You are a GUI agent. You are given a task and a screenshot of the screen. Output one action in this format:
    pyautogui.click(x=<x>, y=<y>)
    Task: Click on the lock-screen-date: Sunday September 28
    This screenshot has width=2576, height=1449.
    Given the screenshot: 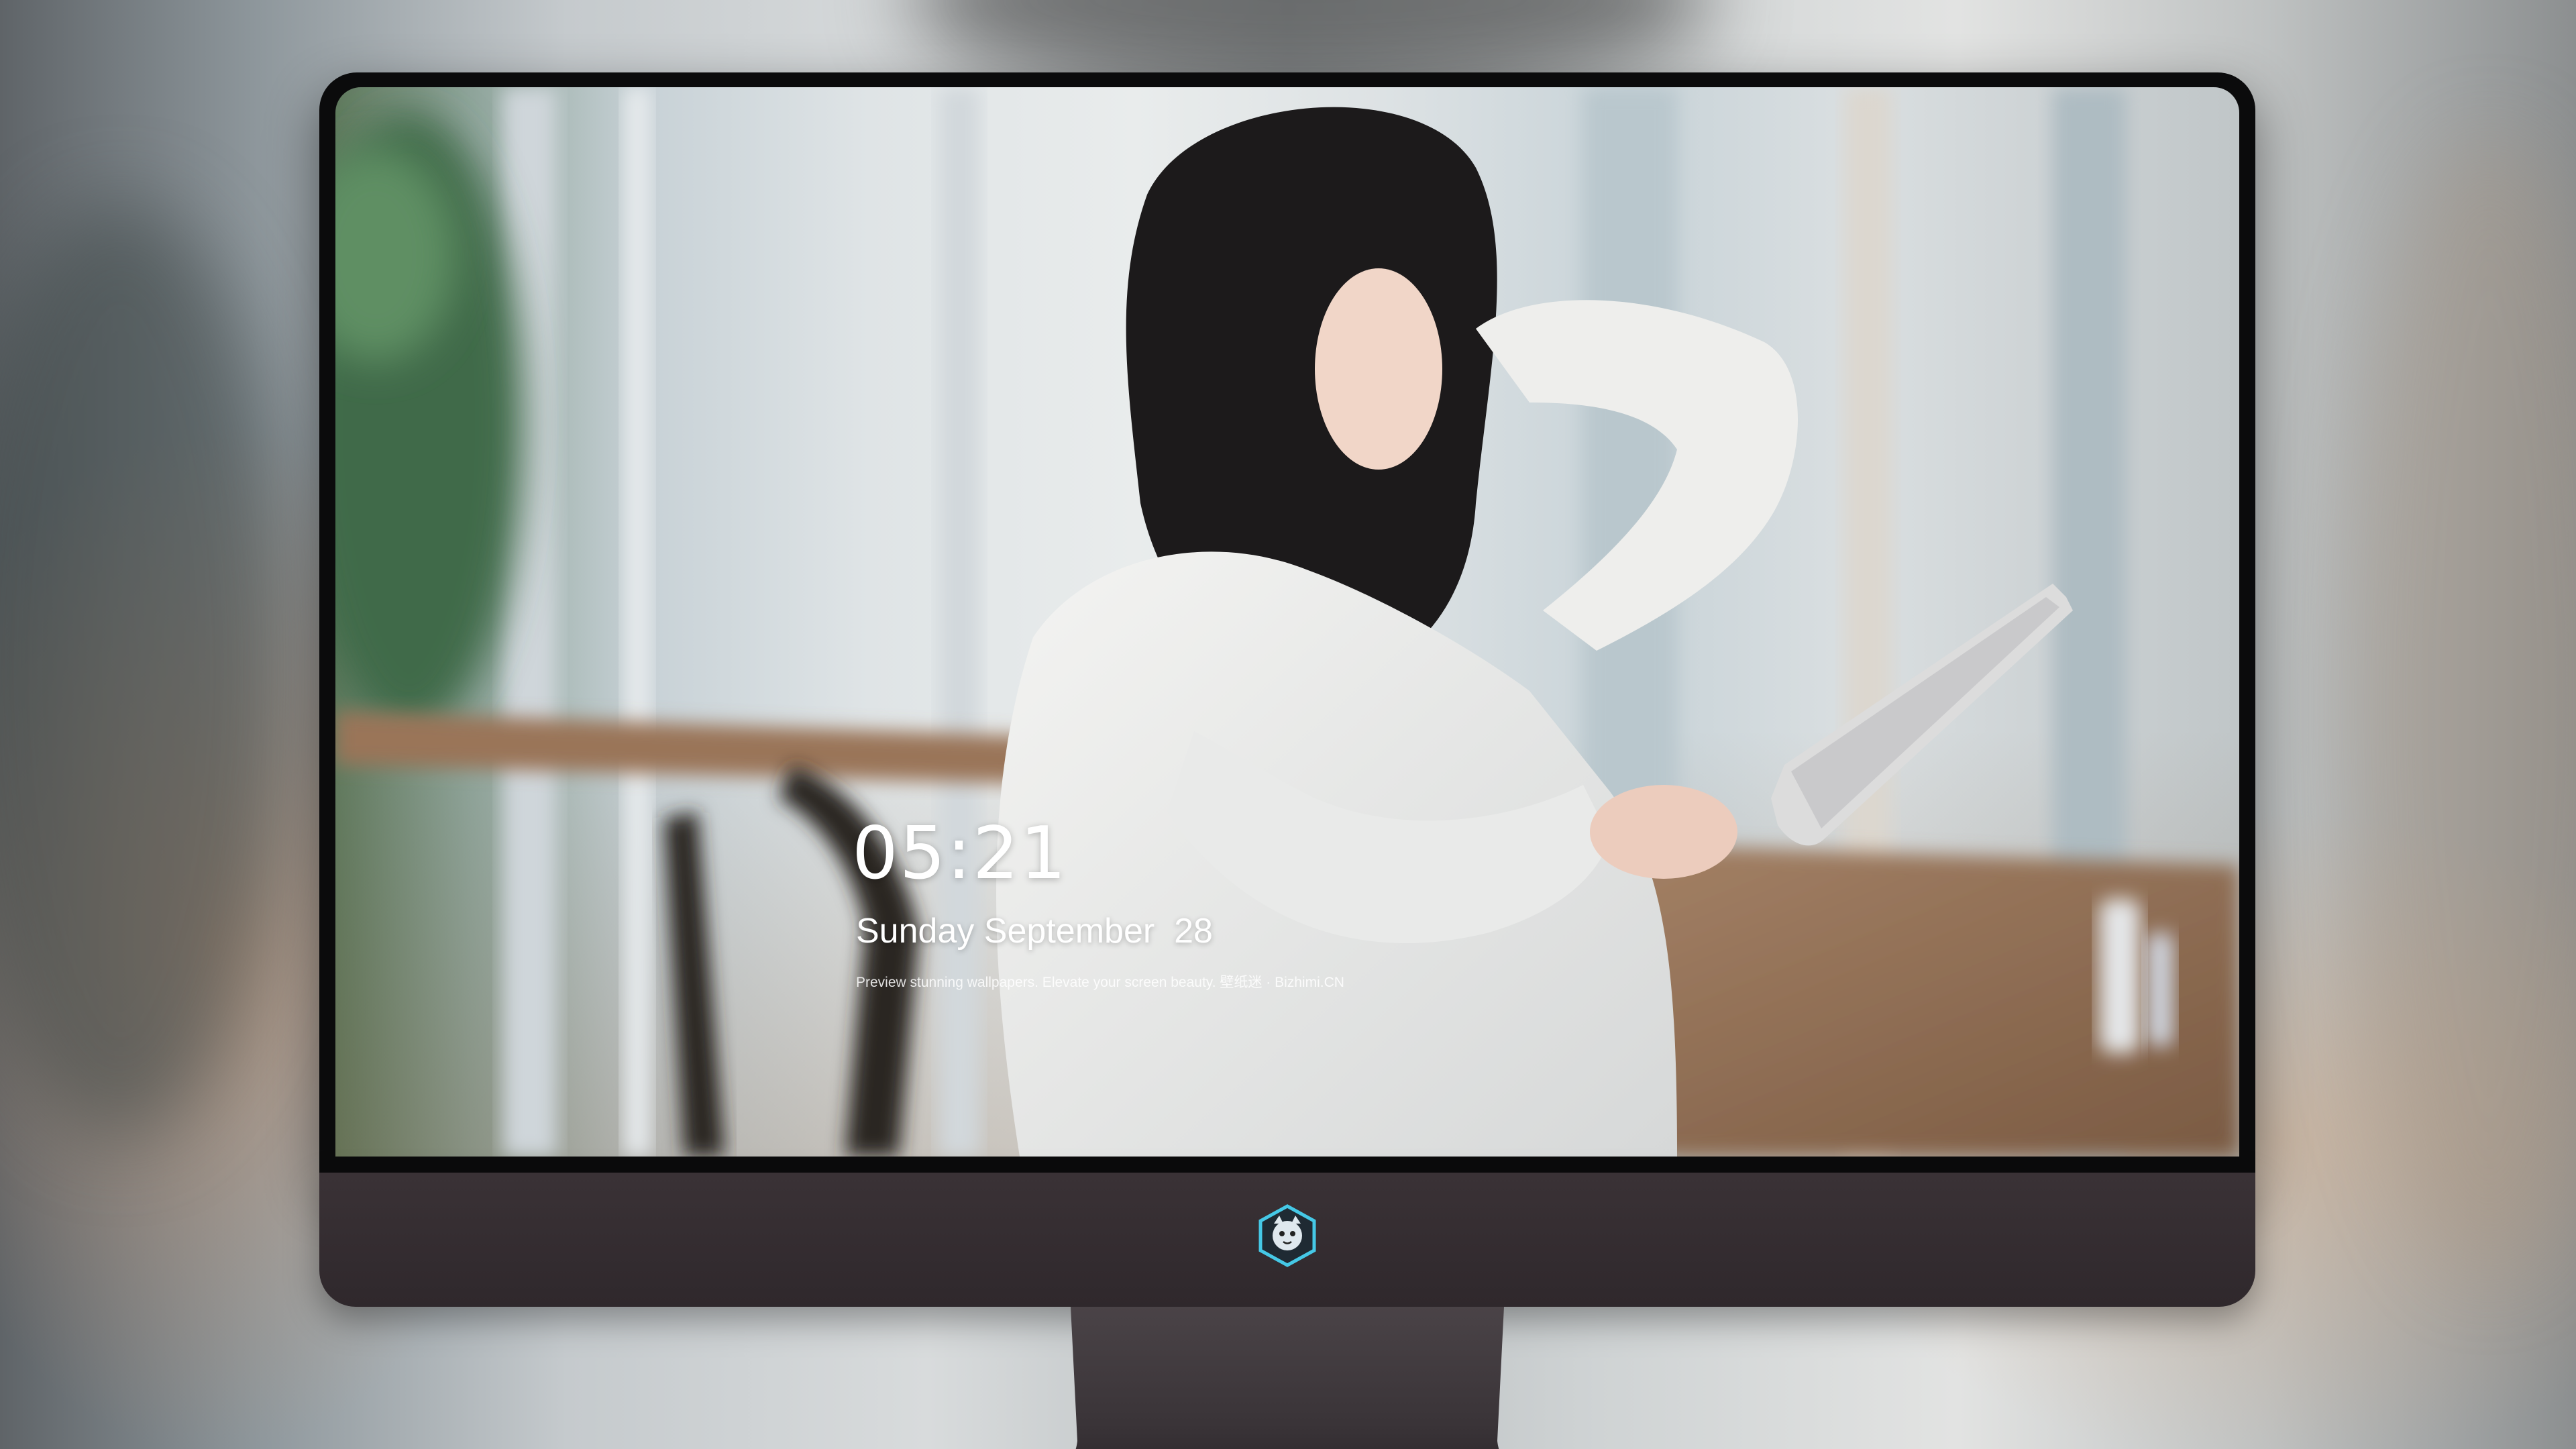 What is the action you would take?
    pyautogui.click(x=1034, y=931)
    